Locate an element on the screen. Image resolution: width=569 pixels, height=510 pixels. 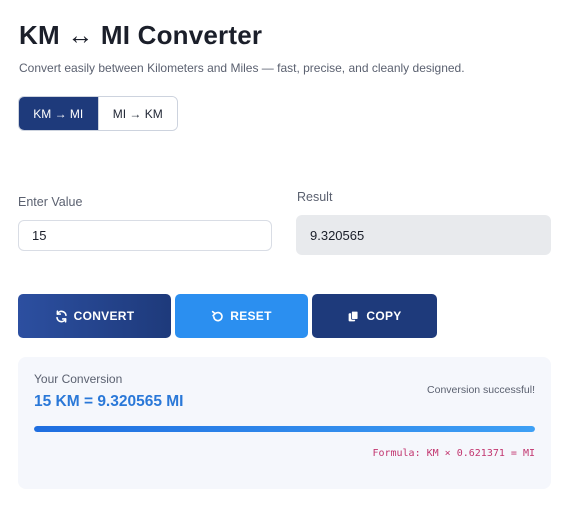
copy-button: COPY is located at coordinates (374, 316).